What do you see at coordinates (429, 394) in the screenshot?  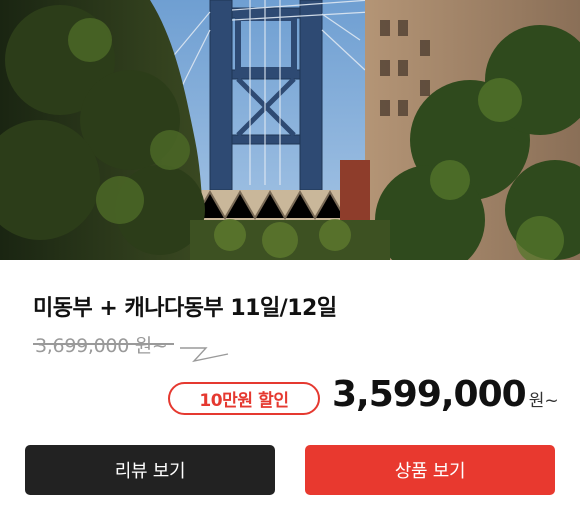 I see `sale-price-amount: 3,599,000` at bounding box center [429, 394].